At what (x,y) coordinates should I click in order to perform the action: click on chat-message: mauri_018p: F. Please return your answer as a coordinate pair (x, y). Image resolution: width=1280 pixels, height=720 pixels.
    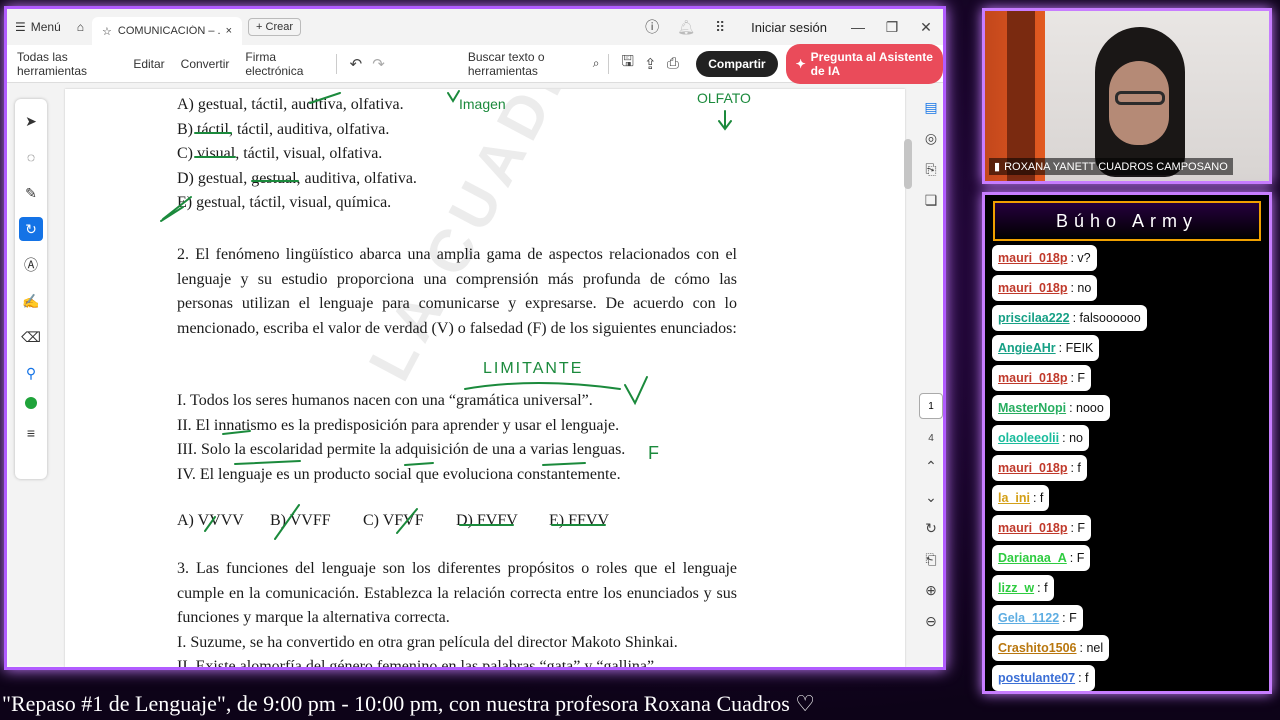
    Looking at the image, I should click on (1042, 378).